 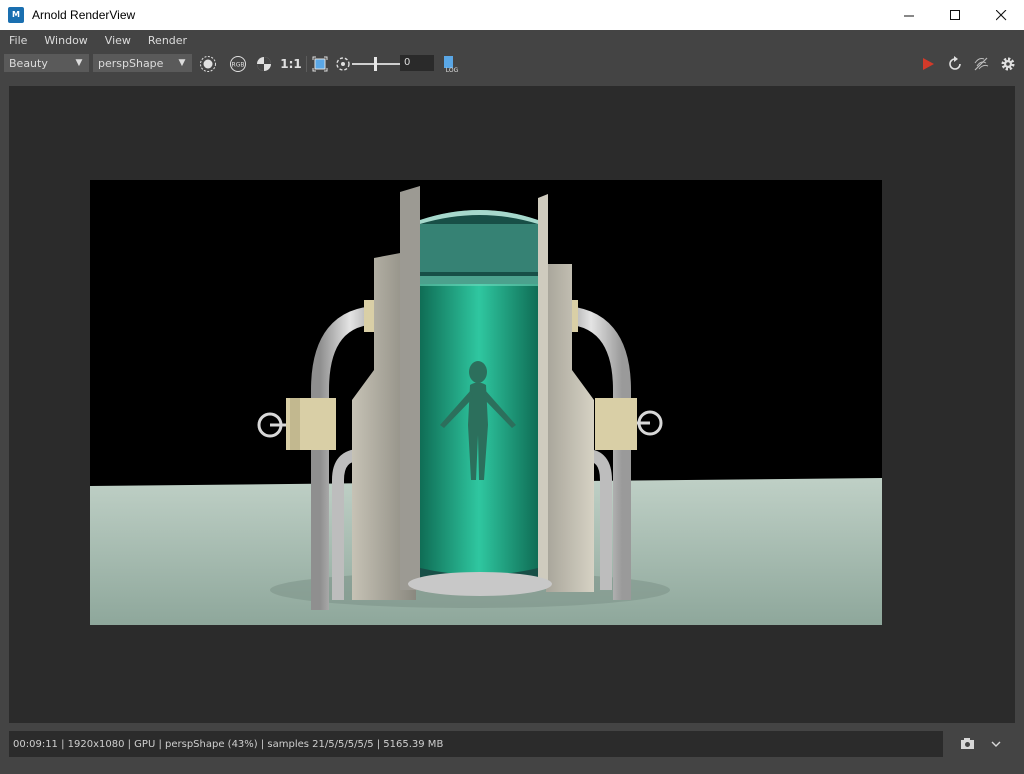 I want to click on checker-icon, so click(x=264, y=64).